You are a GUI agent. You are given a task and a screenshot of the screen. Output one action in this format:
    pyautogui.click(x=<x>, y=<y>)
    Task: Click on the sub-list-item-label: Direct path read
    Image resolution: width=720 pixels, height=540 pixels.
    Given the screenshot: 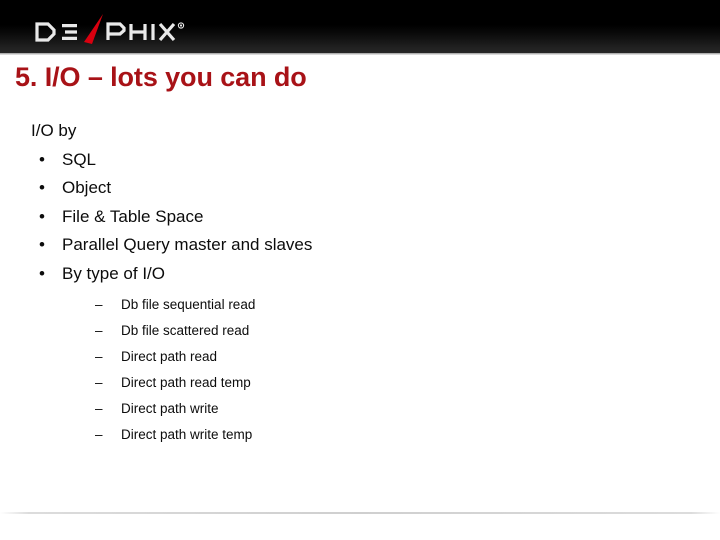 What is the action you would take?
    pyautogui.click(x=169, y=356)
    